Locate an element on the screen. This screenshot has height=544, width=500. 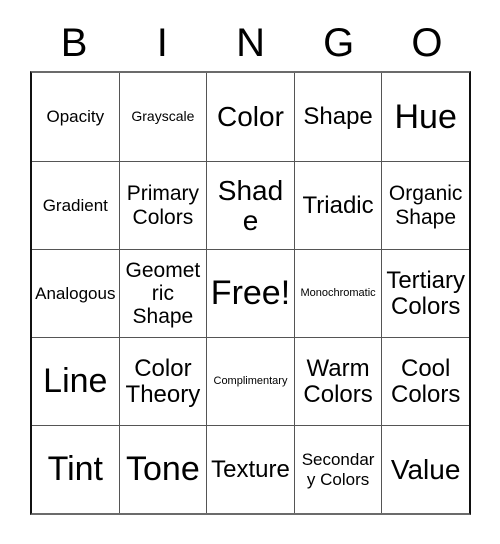
bingo-free-cell: Free! is located at coordinates (250, 293).